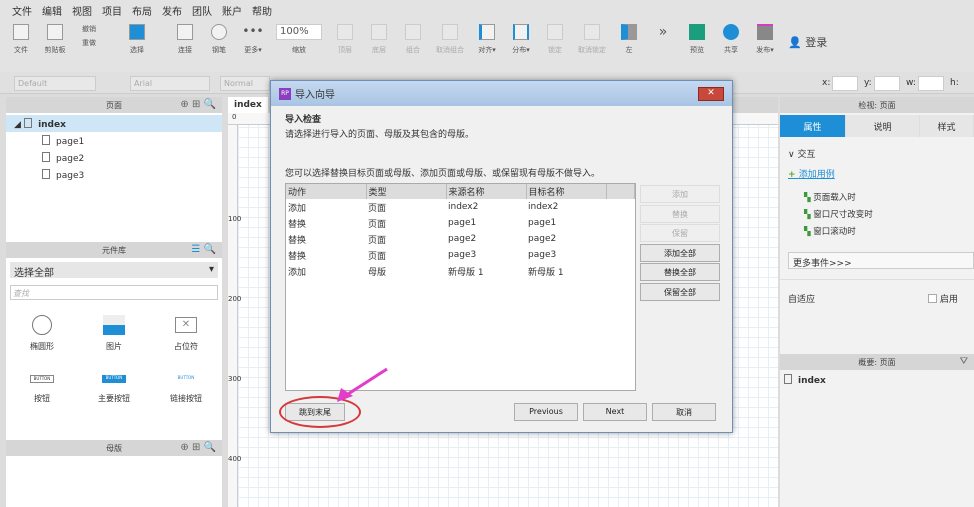 This screenshot has height=507, width=974. I want to click on replace-all-button: 替换全部, so click(680, 272).